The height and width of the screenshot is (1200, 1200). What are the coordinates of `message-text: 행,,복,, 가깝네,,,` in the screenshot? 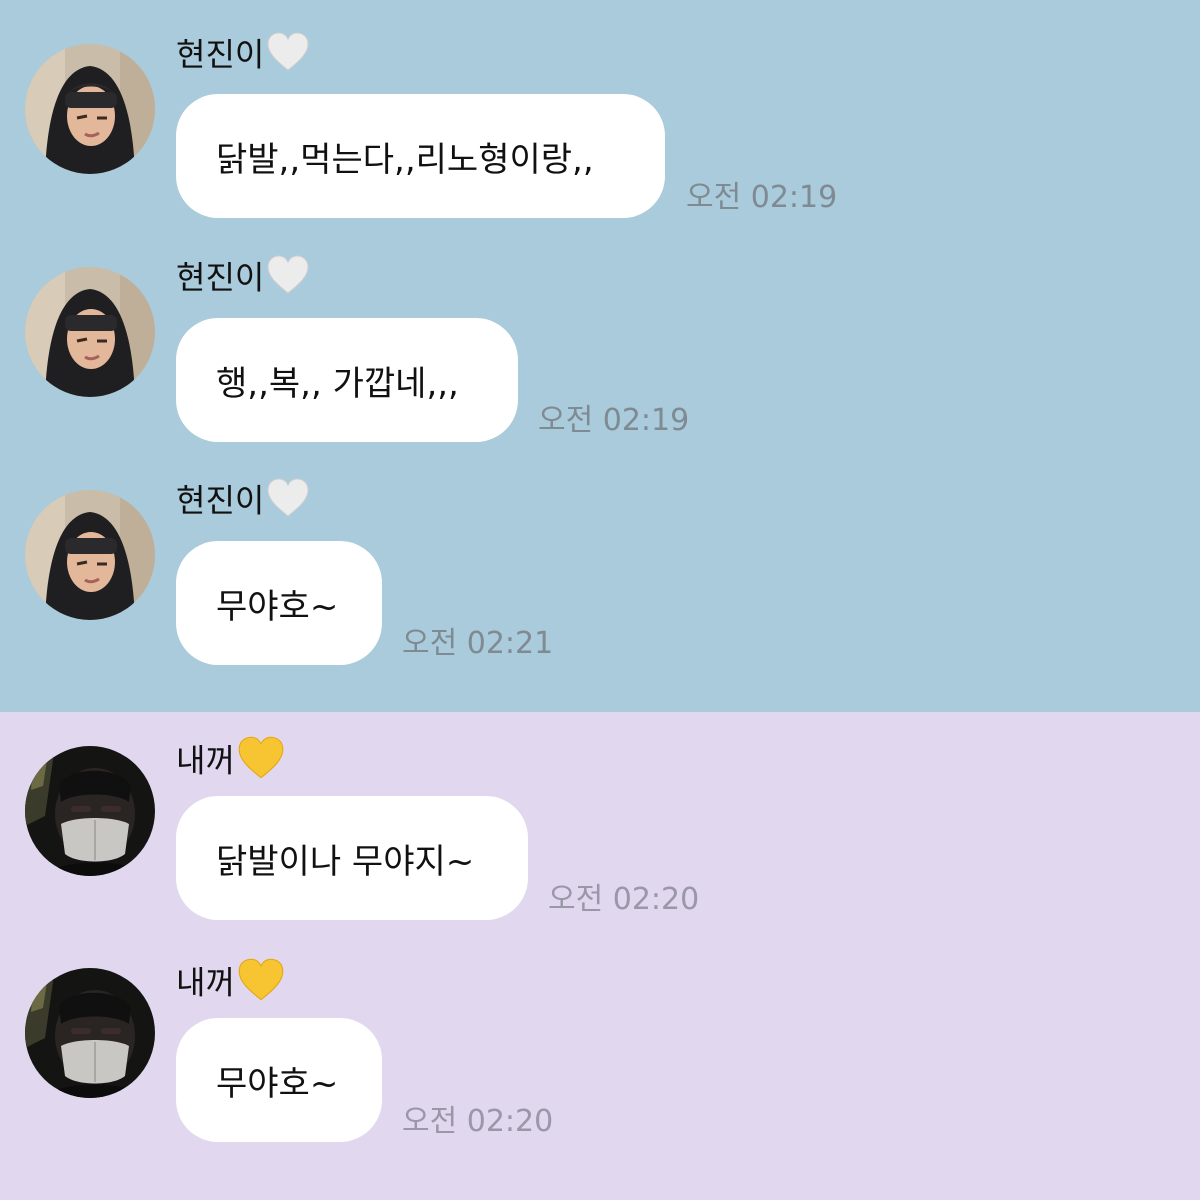 It's located at (337, 383).